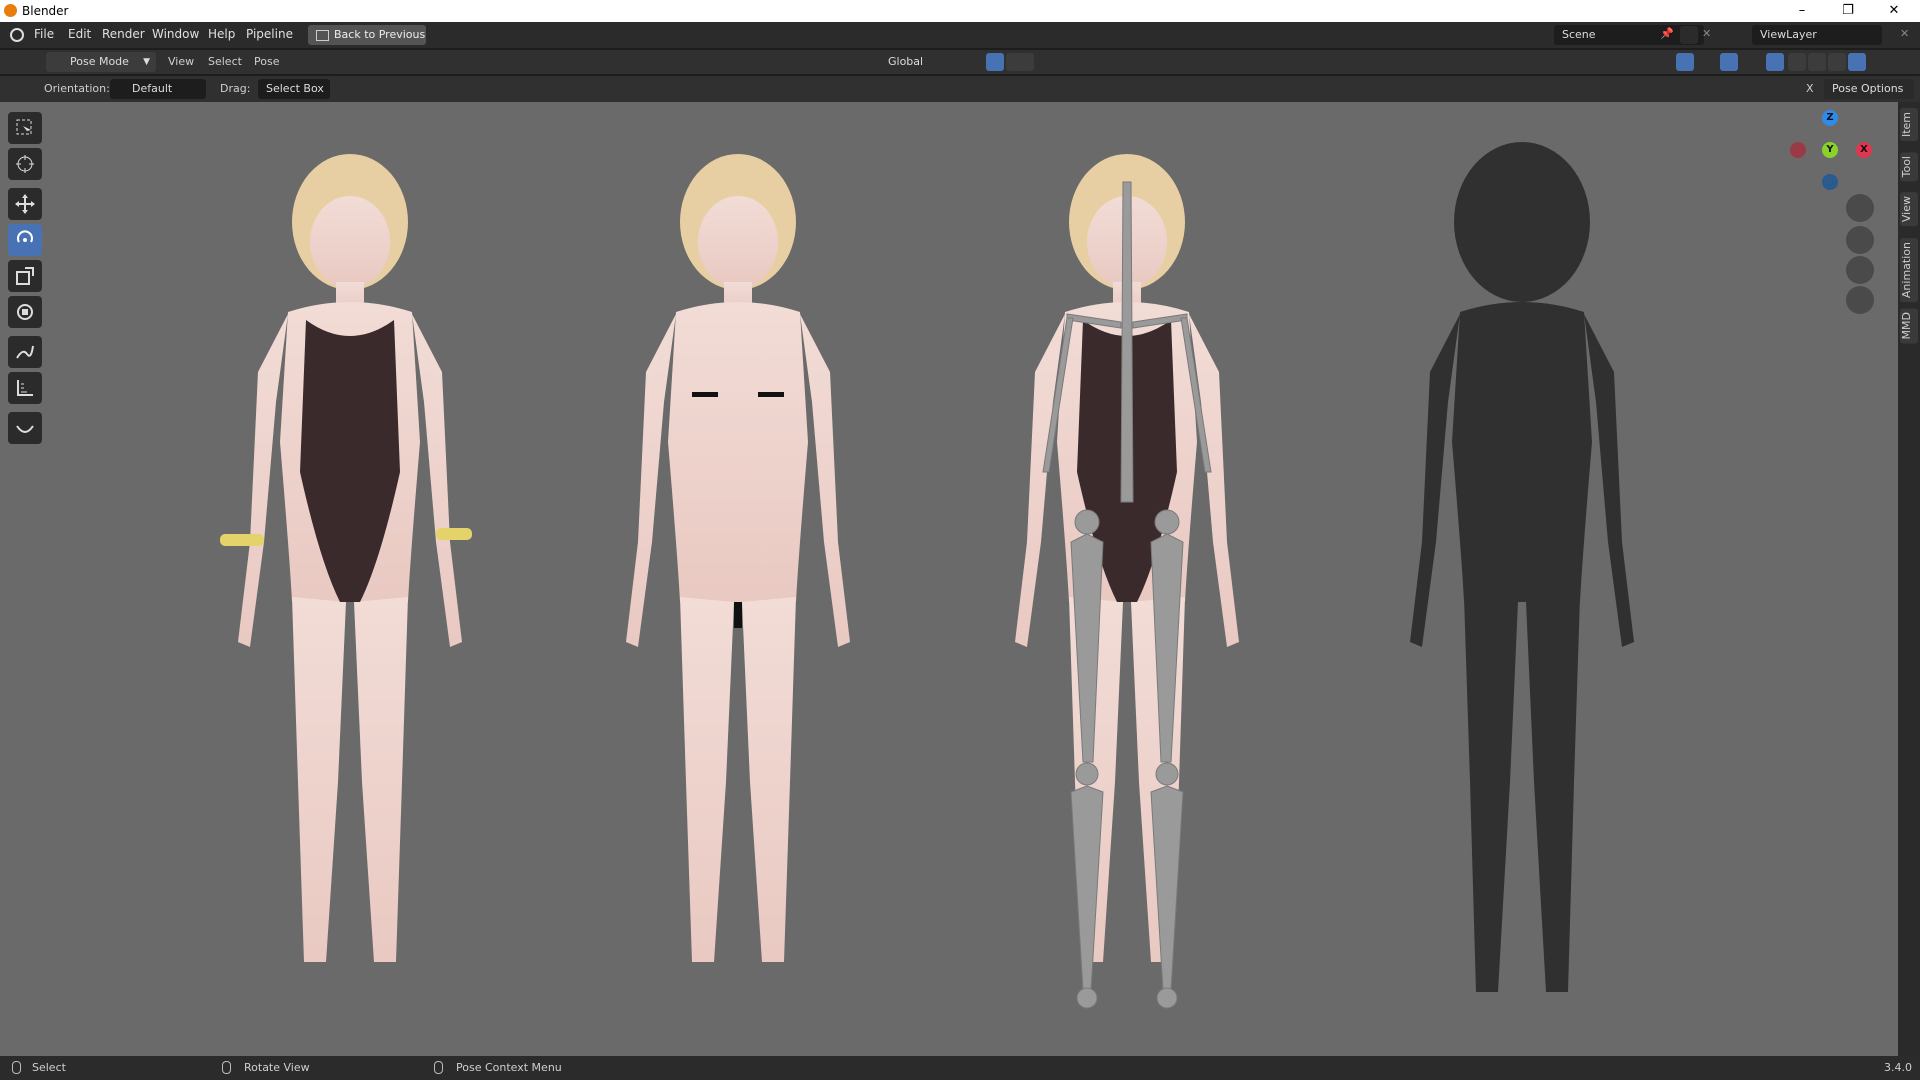 The image size is (1920, 1080). I want to click on menu-help: Help, so click(221, 34).